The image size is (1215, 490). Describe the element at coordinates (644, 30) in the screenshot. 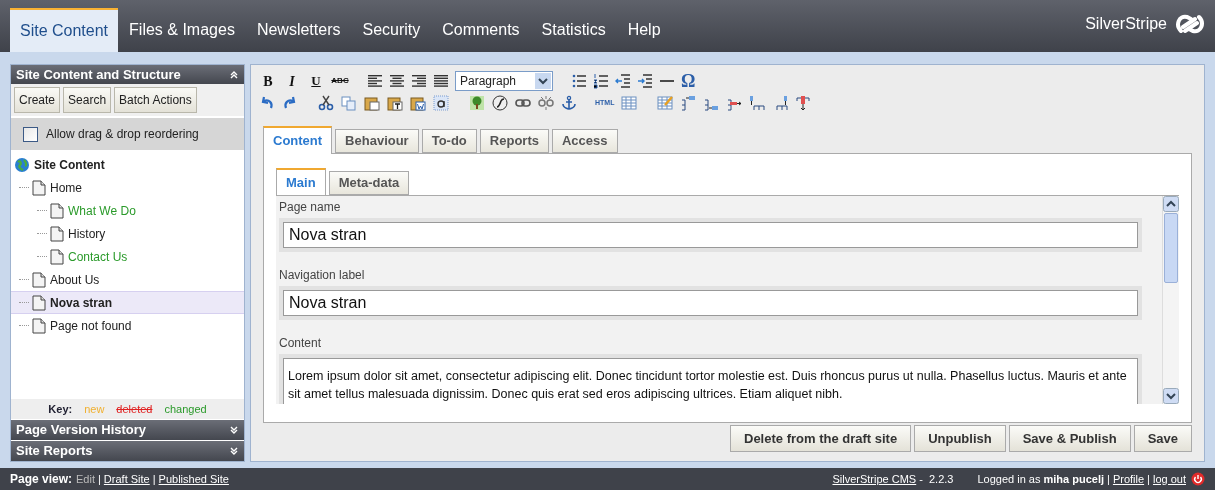

I see `nav-tab: Help` at that location.